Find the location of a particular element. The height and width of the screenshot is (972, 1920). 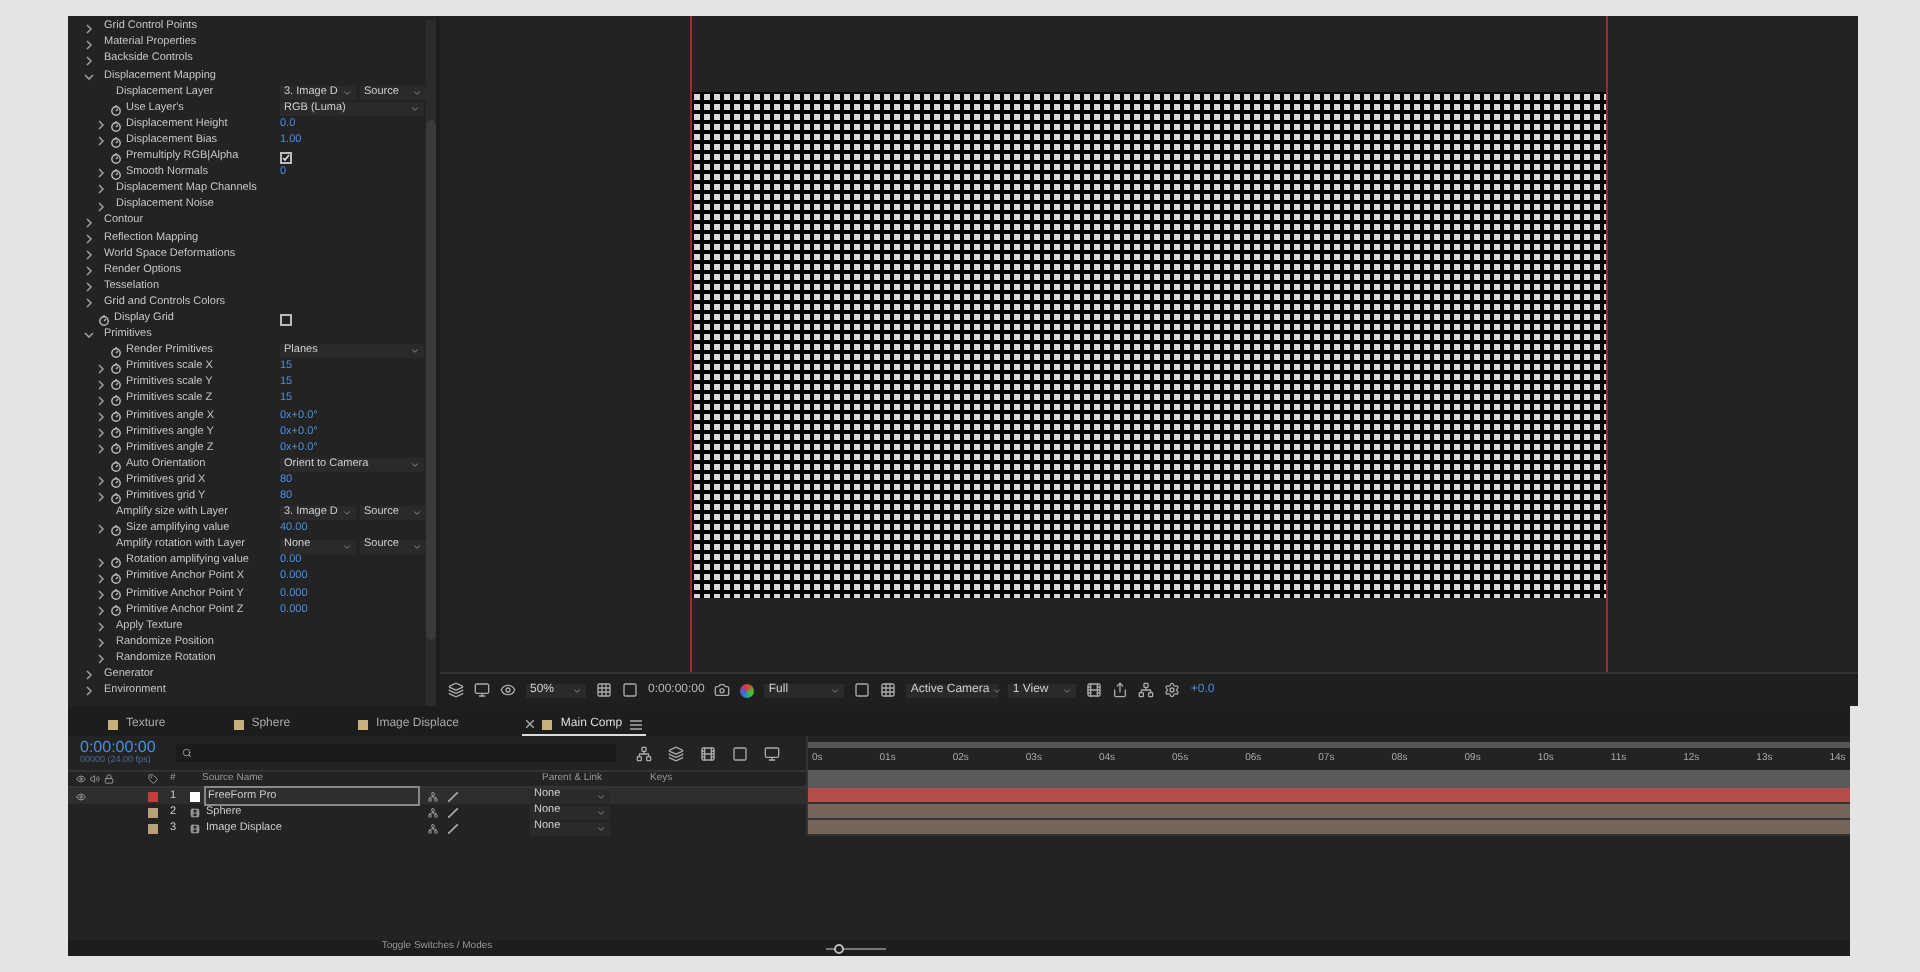

monitor-icon is located at coordinates (482, 690).